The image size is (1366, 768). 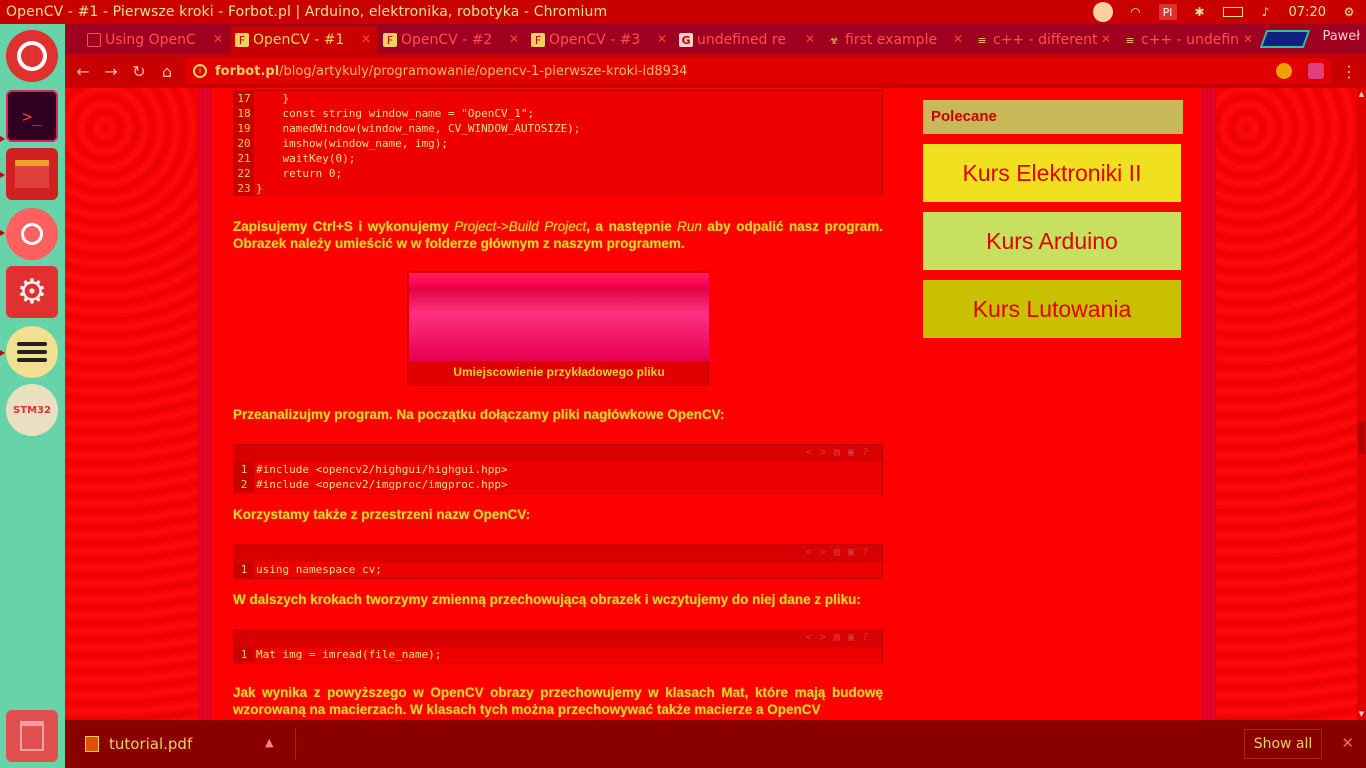 What do you see at coordinates (1285, 39) in the screenshot?
I see `new-tab-button` at bounding box center [1285, 39].